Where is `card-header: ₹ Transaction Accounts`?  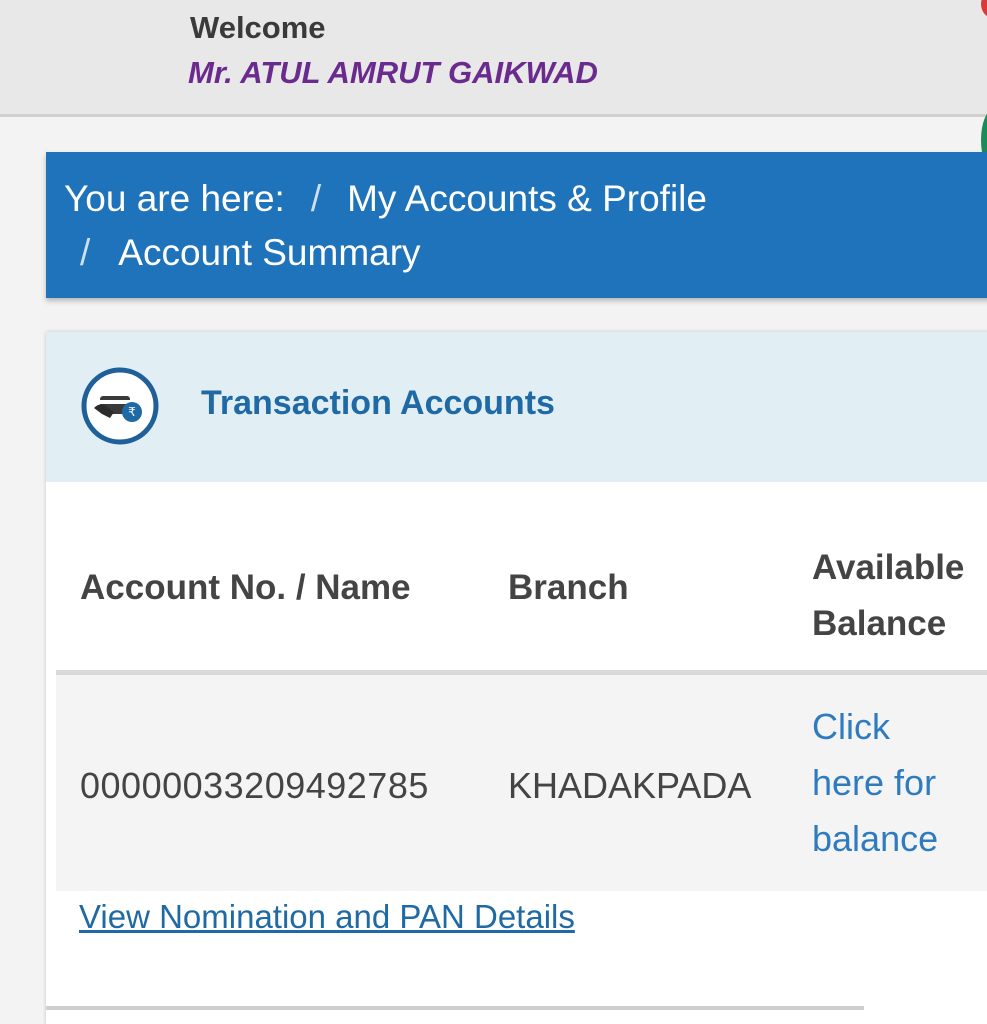 card-header: ₹ Transaction Accounts is located at coordinates (516, 407).